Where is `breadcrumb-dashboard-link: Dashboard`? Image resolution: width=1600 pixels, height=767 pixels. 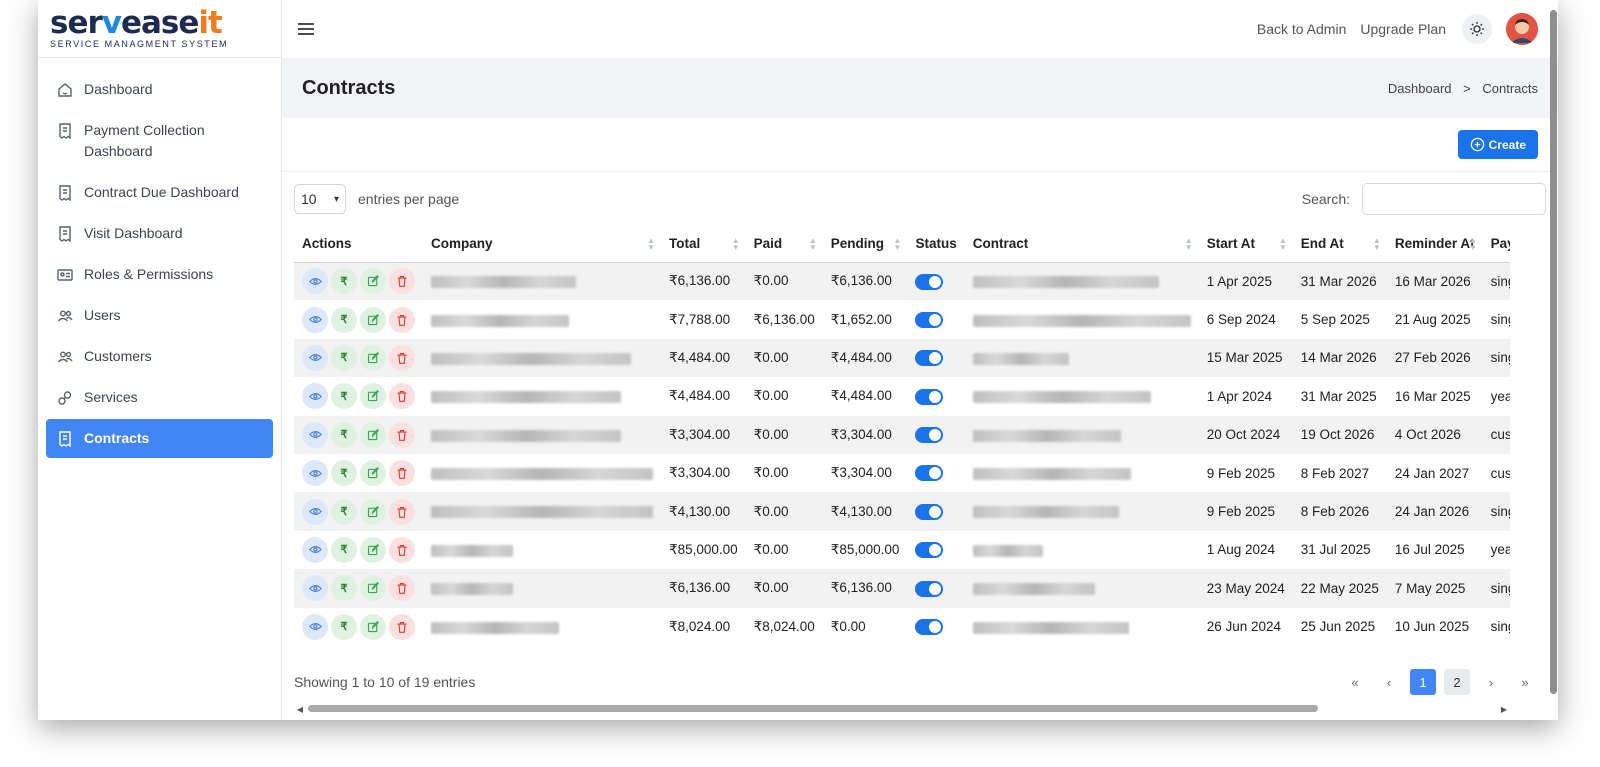
breadcrumb-dashboard-link: Dashboard is located at coordinates (1420, 88).